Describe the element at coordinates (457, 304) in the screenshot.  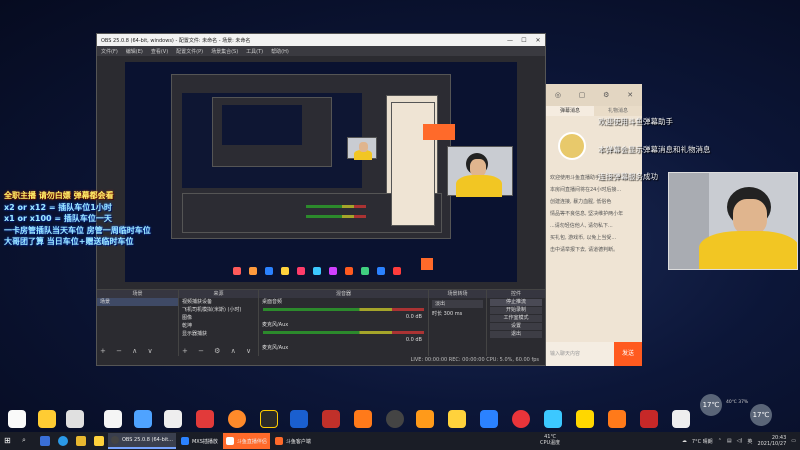
I see `transition-select: 淡出` at that location.